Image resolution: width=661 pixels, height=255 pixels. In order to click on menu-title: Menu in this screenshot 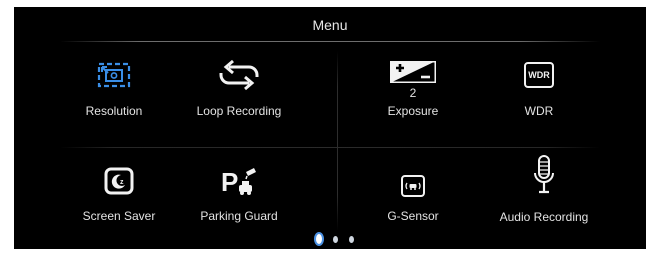, I will do `click(330, 25)`.